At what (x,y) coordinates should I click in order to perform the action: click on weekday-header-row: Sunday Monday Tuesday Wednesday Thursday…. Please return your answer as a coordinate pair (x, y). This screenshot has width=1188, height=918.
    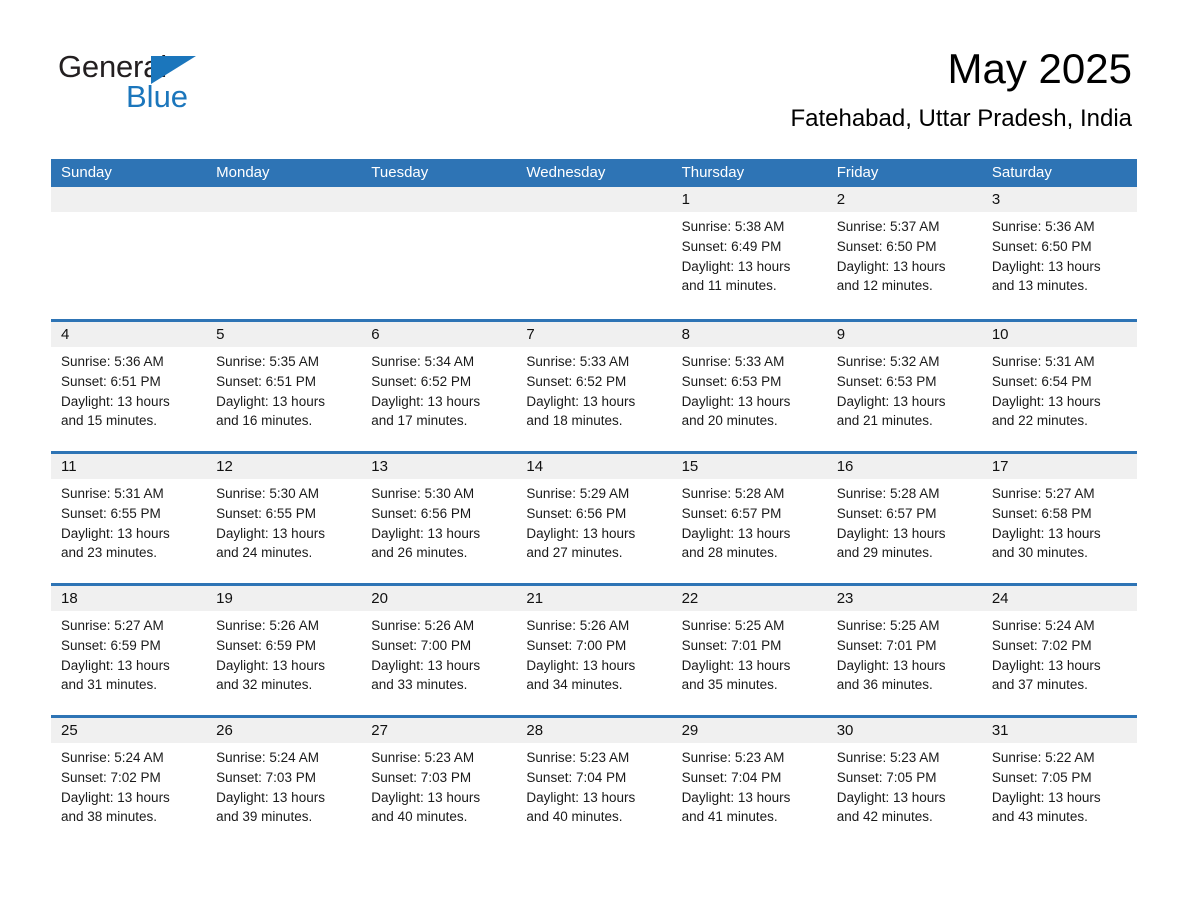
    Looking at the image, I should click on (594, 173).